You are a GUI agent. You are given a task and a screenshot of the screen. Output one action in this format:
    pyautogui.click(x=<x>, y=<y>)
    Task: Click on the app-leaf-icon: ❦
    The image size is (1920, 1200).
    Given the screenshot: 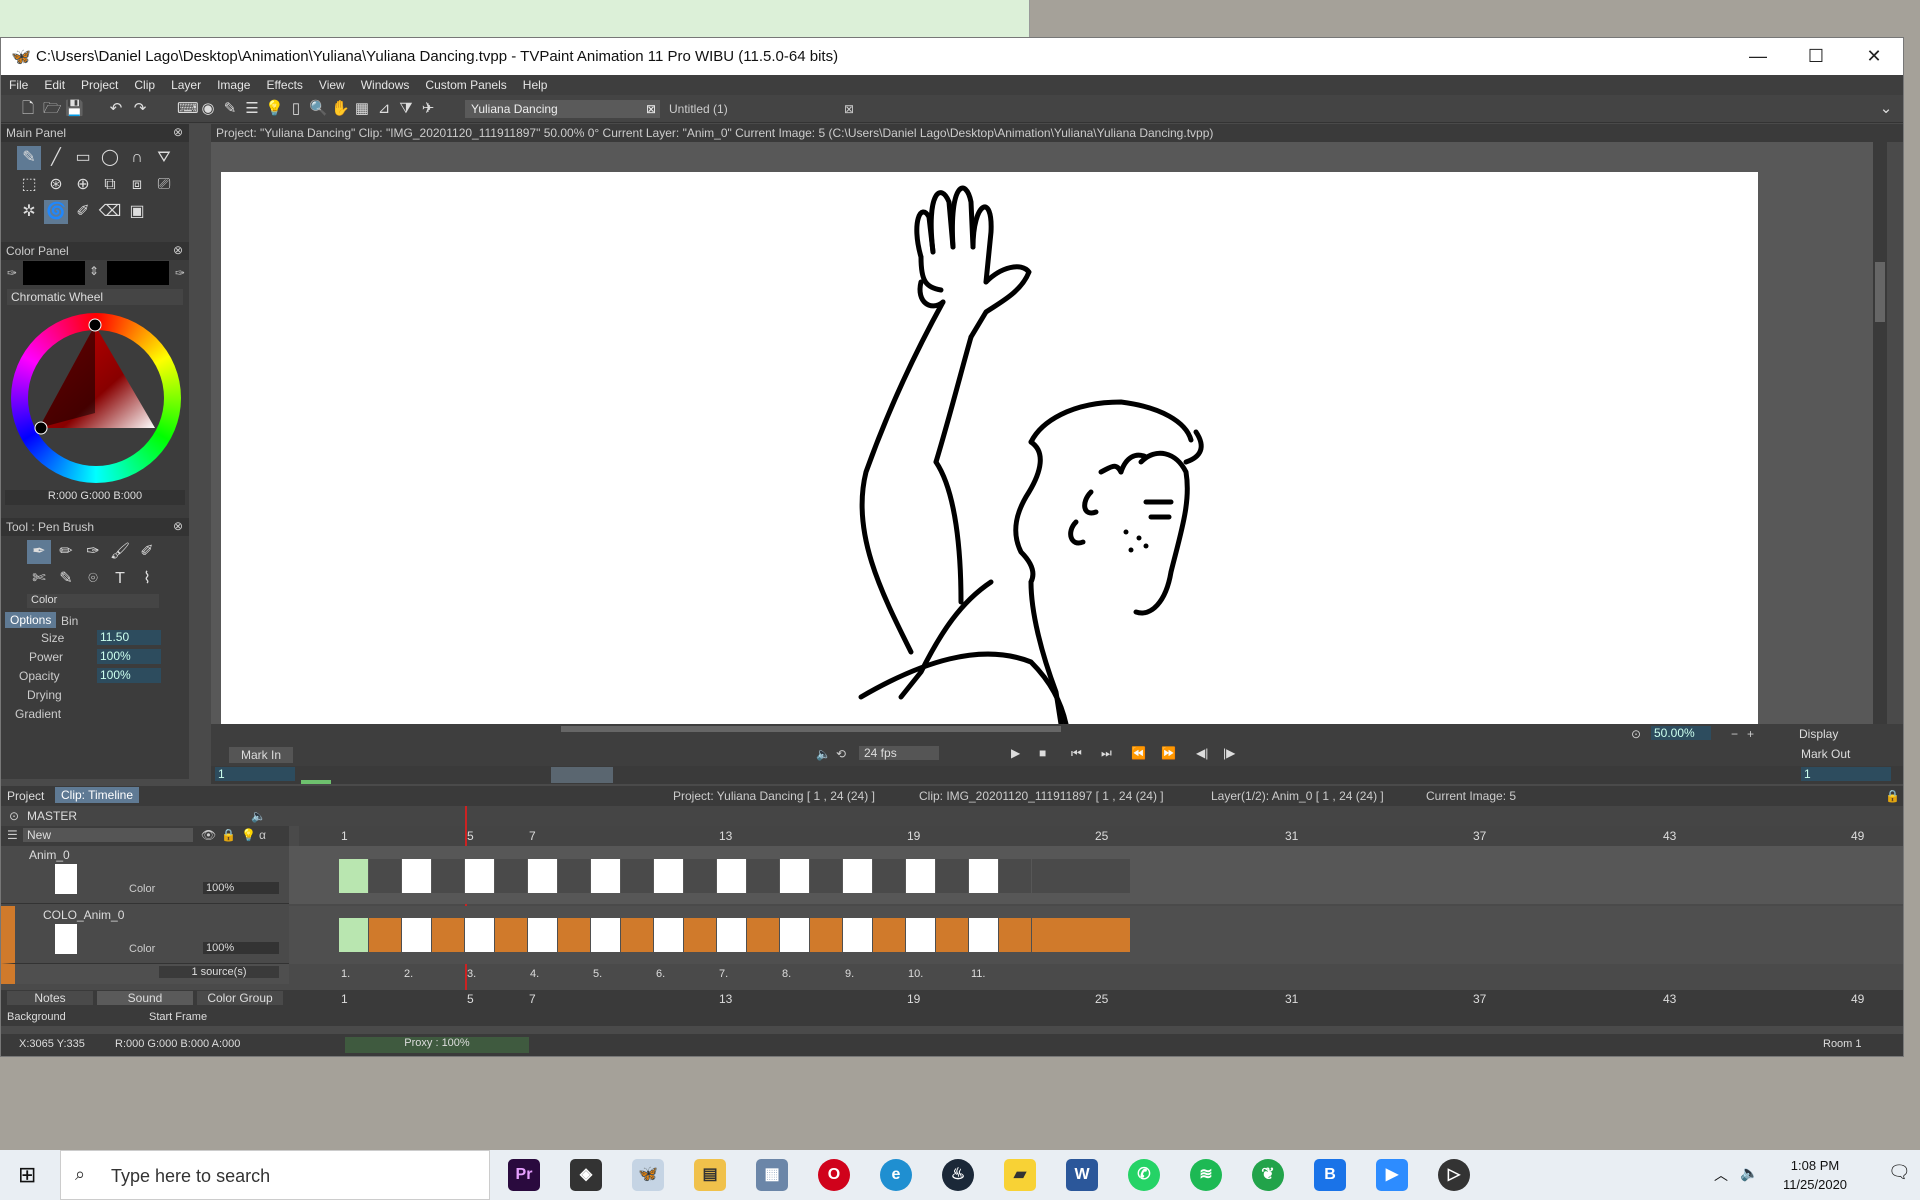 What is the action you would take?
    pyautogui.click(x=1268, y=1175)
    